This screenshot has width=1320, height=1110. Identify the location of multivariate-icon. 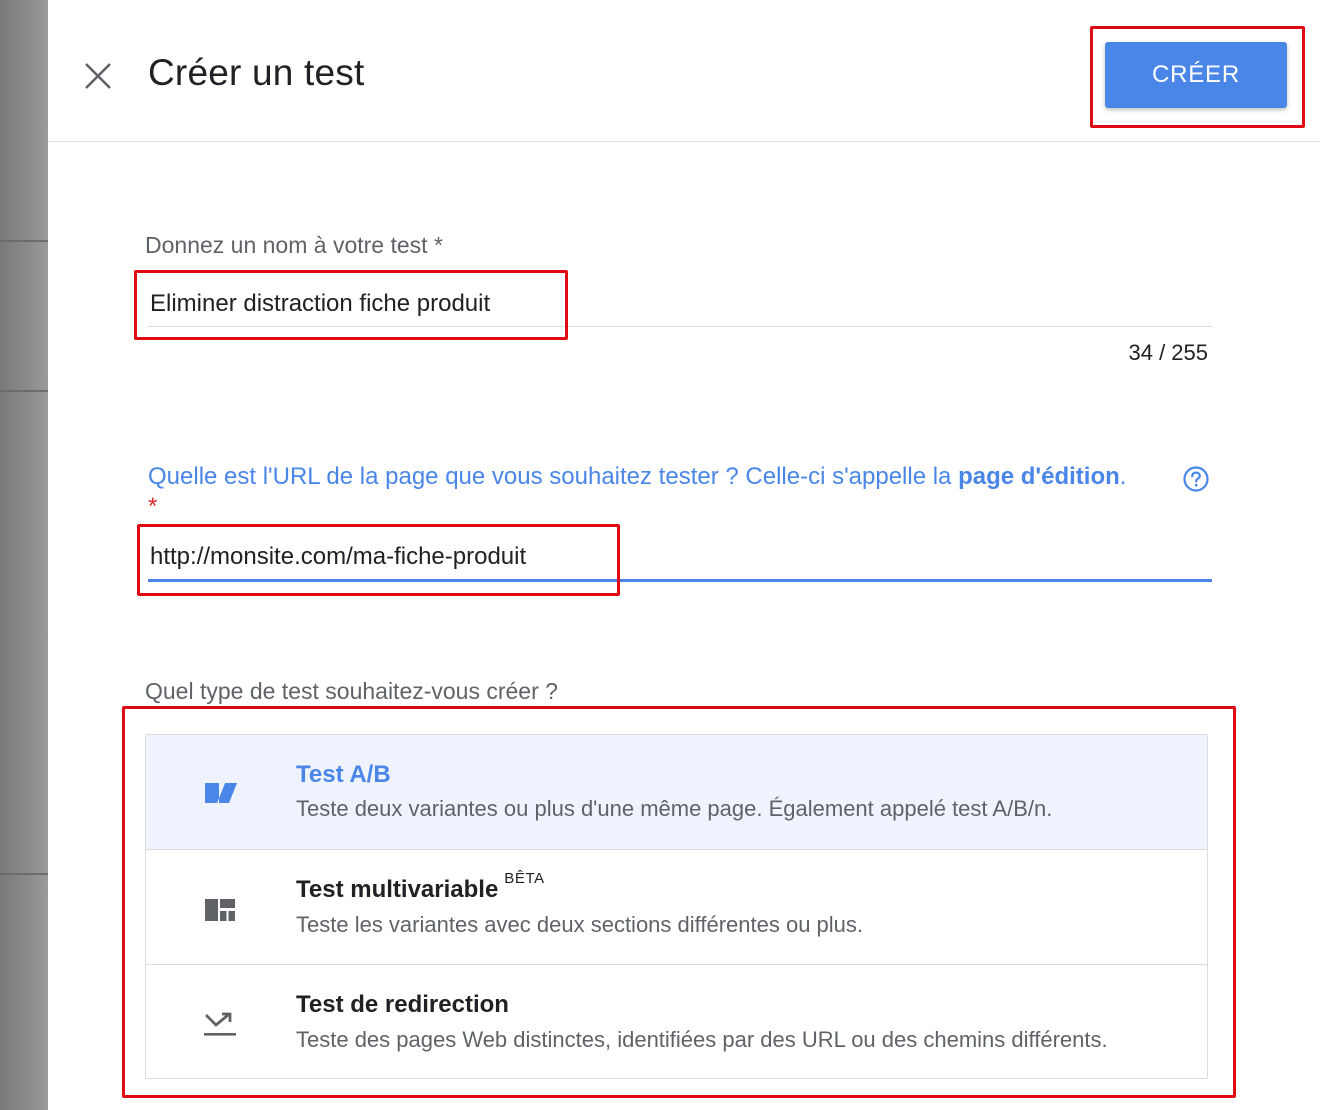
(220, 910).